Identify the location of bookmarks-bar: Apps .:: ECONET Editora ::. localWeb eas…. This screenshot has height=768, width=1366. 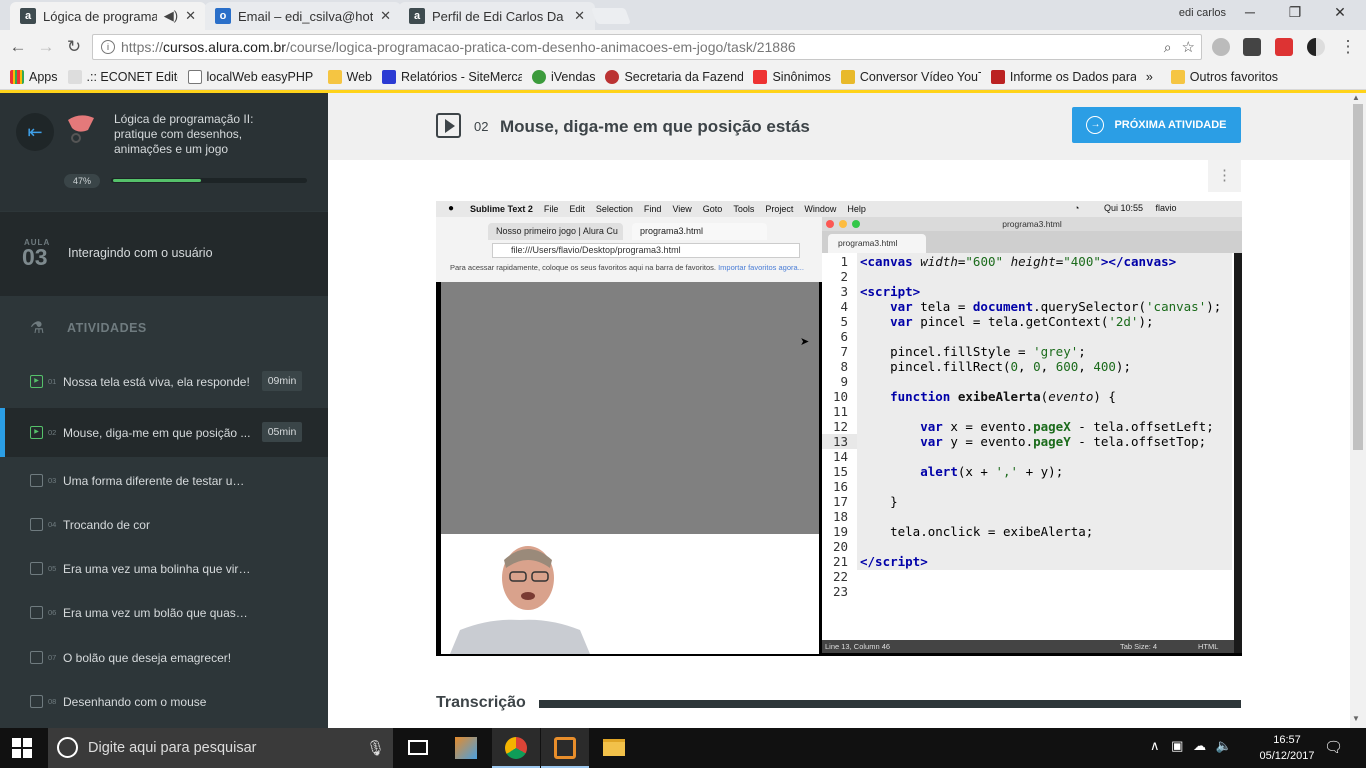
(683, 77).